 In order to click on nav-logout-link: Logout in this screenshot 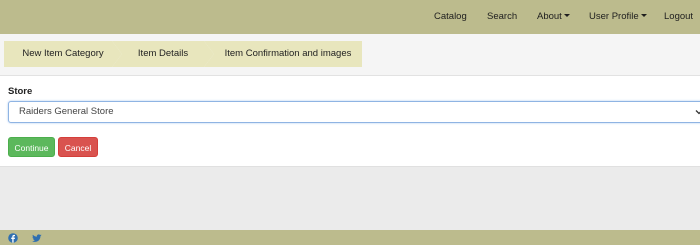, I will do `click(678, 17)`.